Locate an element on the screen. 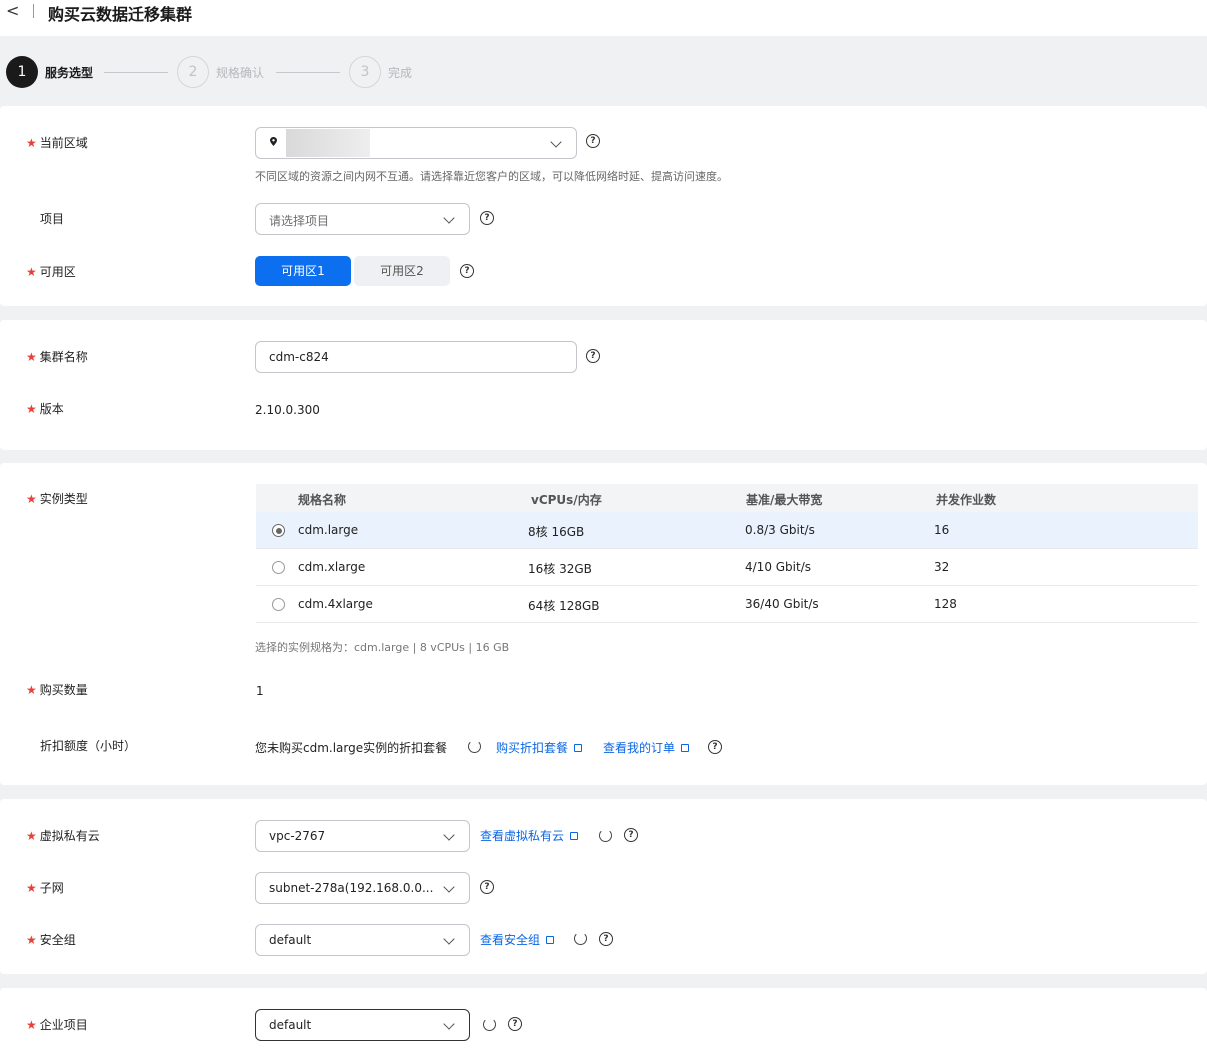 This screenshot has width=1207, height=1051. cluster-card: ★ 集群名称 cdm-c824 ? ★ 版本 2.10.0.300 is located at coordinates (603, 385).